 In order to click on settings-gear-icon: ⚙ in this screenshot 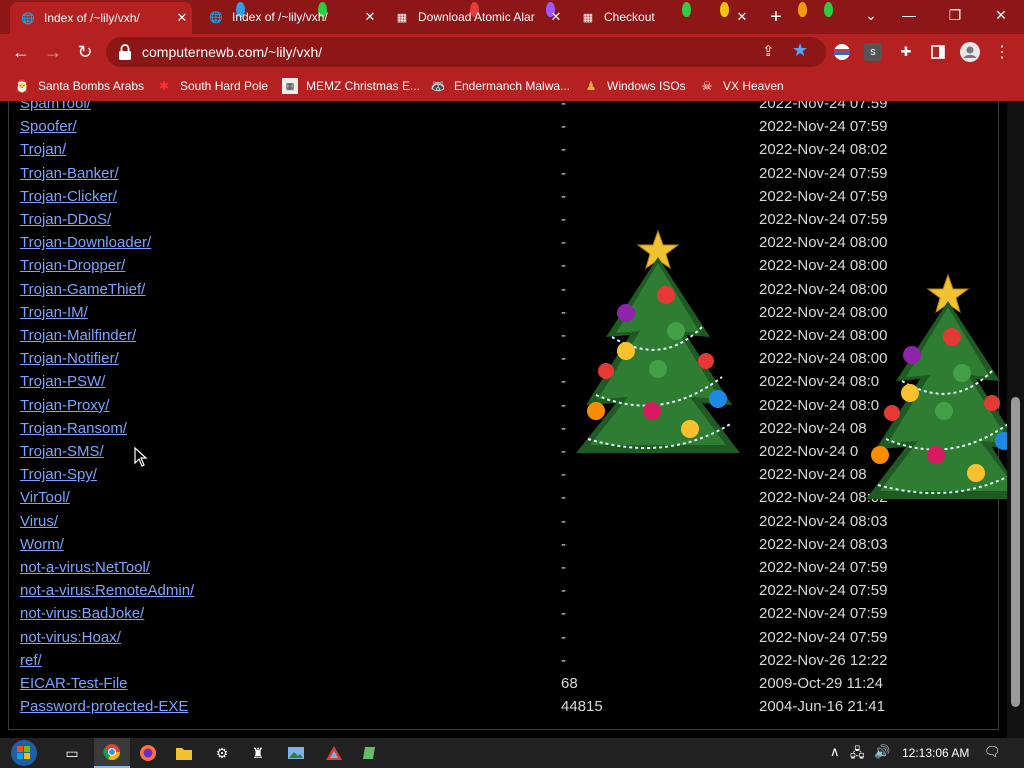, I will do `click(222, 753)`.